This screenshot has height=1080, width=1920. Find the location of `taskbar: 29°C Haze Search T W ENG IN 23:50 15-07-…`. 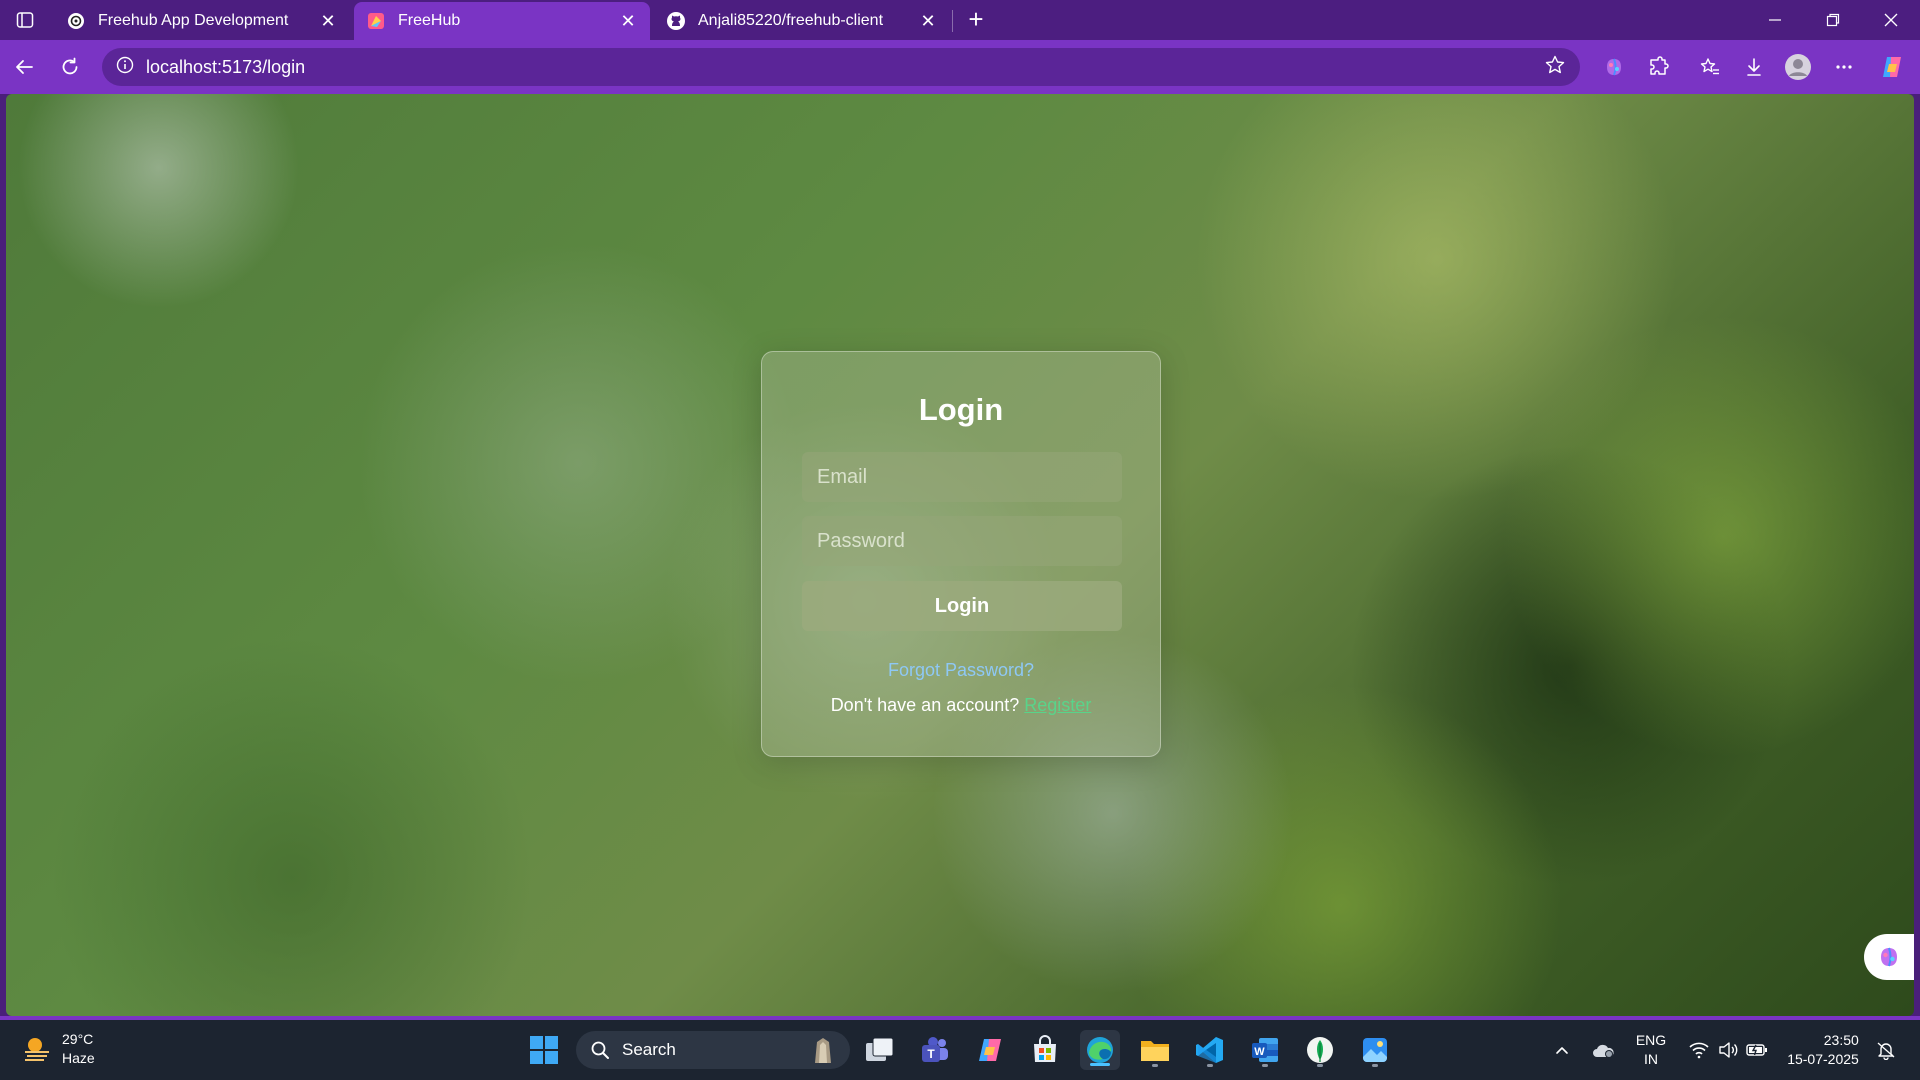

taskbar: 29°C Haze Search T W ENG IN 23:50 15-07-… is located at coordinates (960, 1050).